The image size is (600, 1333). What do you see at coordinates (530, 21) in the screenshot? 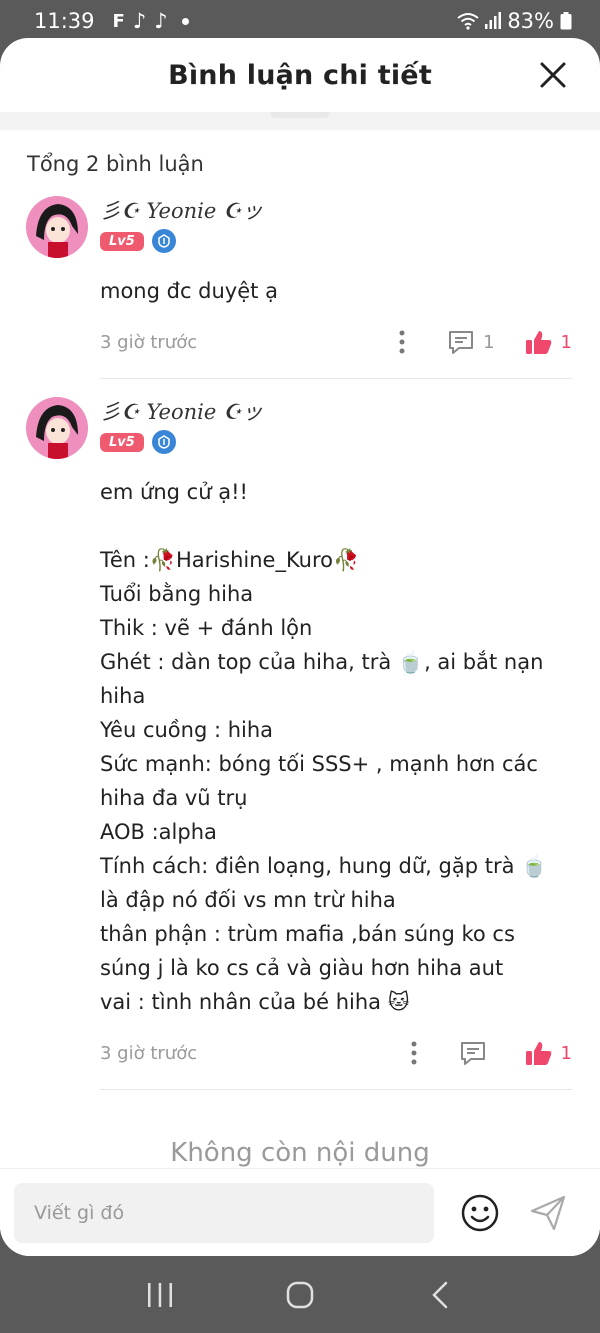
I see `battery-percent: 83%` at bounding box center [530, 21].